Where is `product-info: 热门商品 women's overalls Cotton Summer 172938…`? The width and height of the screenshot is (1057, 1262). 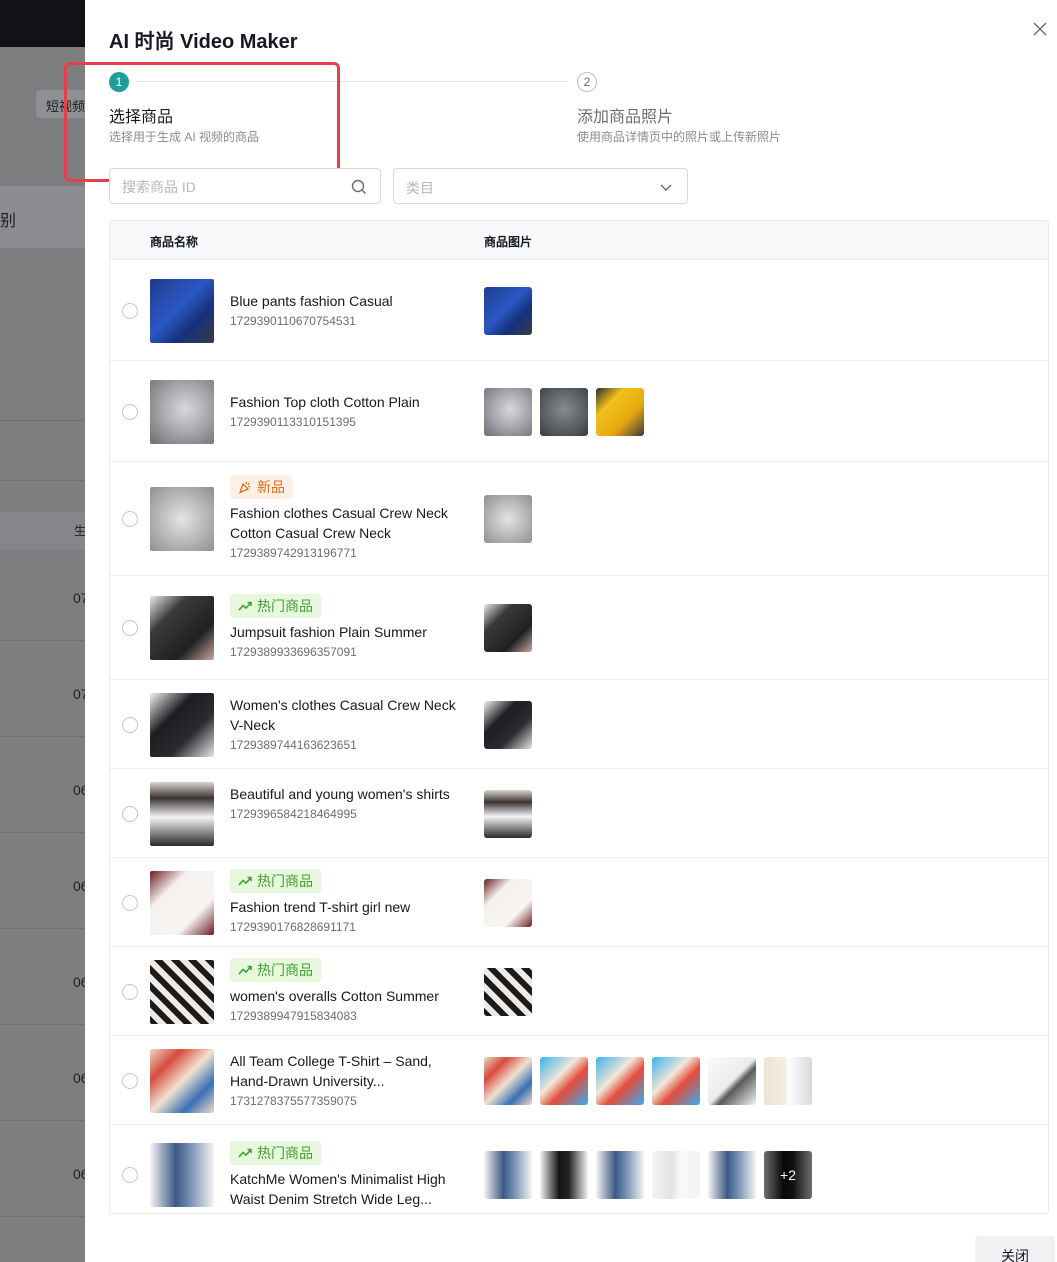 product-info: 热门商品 women's overalls Cotton Summer 172938… is located at coordinates (350, 990).